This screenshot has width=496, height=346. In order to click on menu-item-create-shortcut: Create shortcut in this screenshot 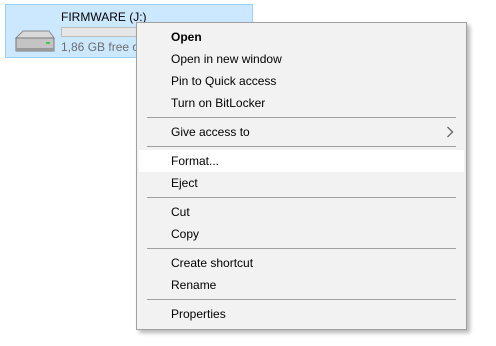, I will do `click(301, 263)`.